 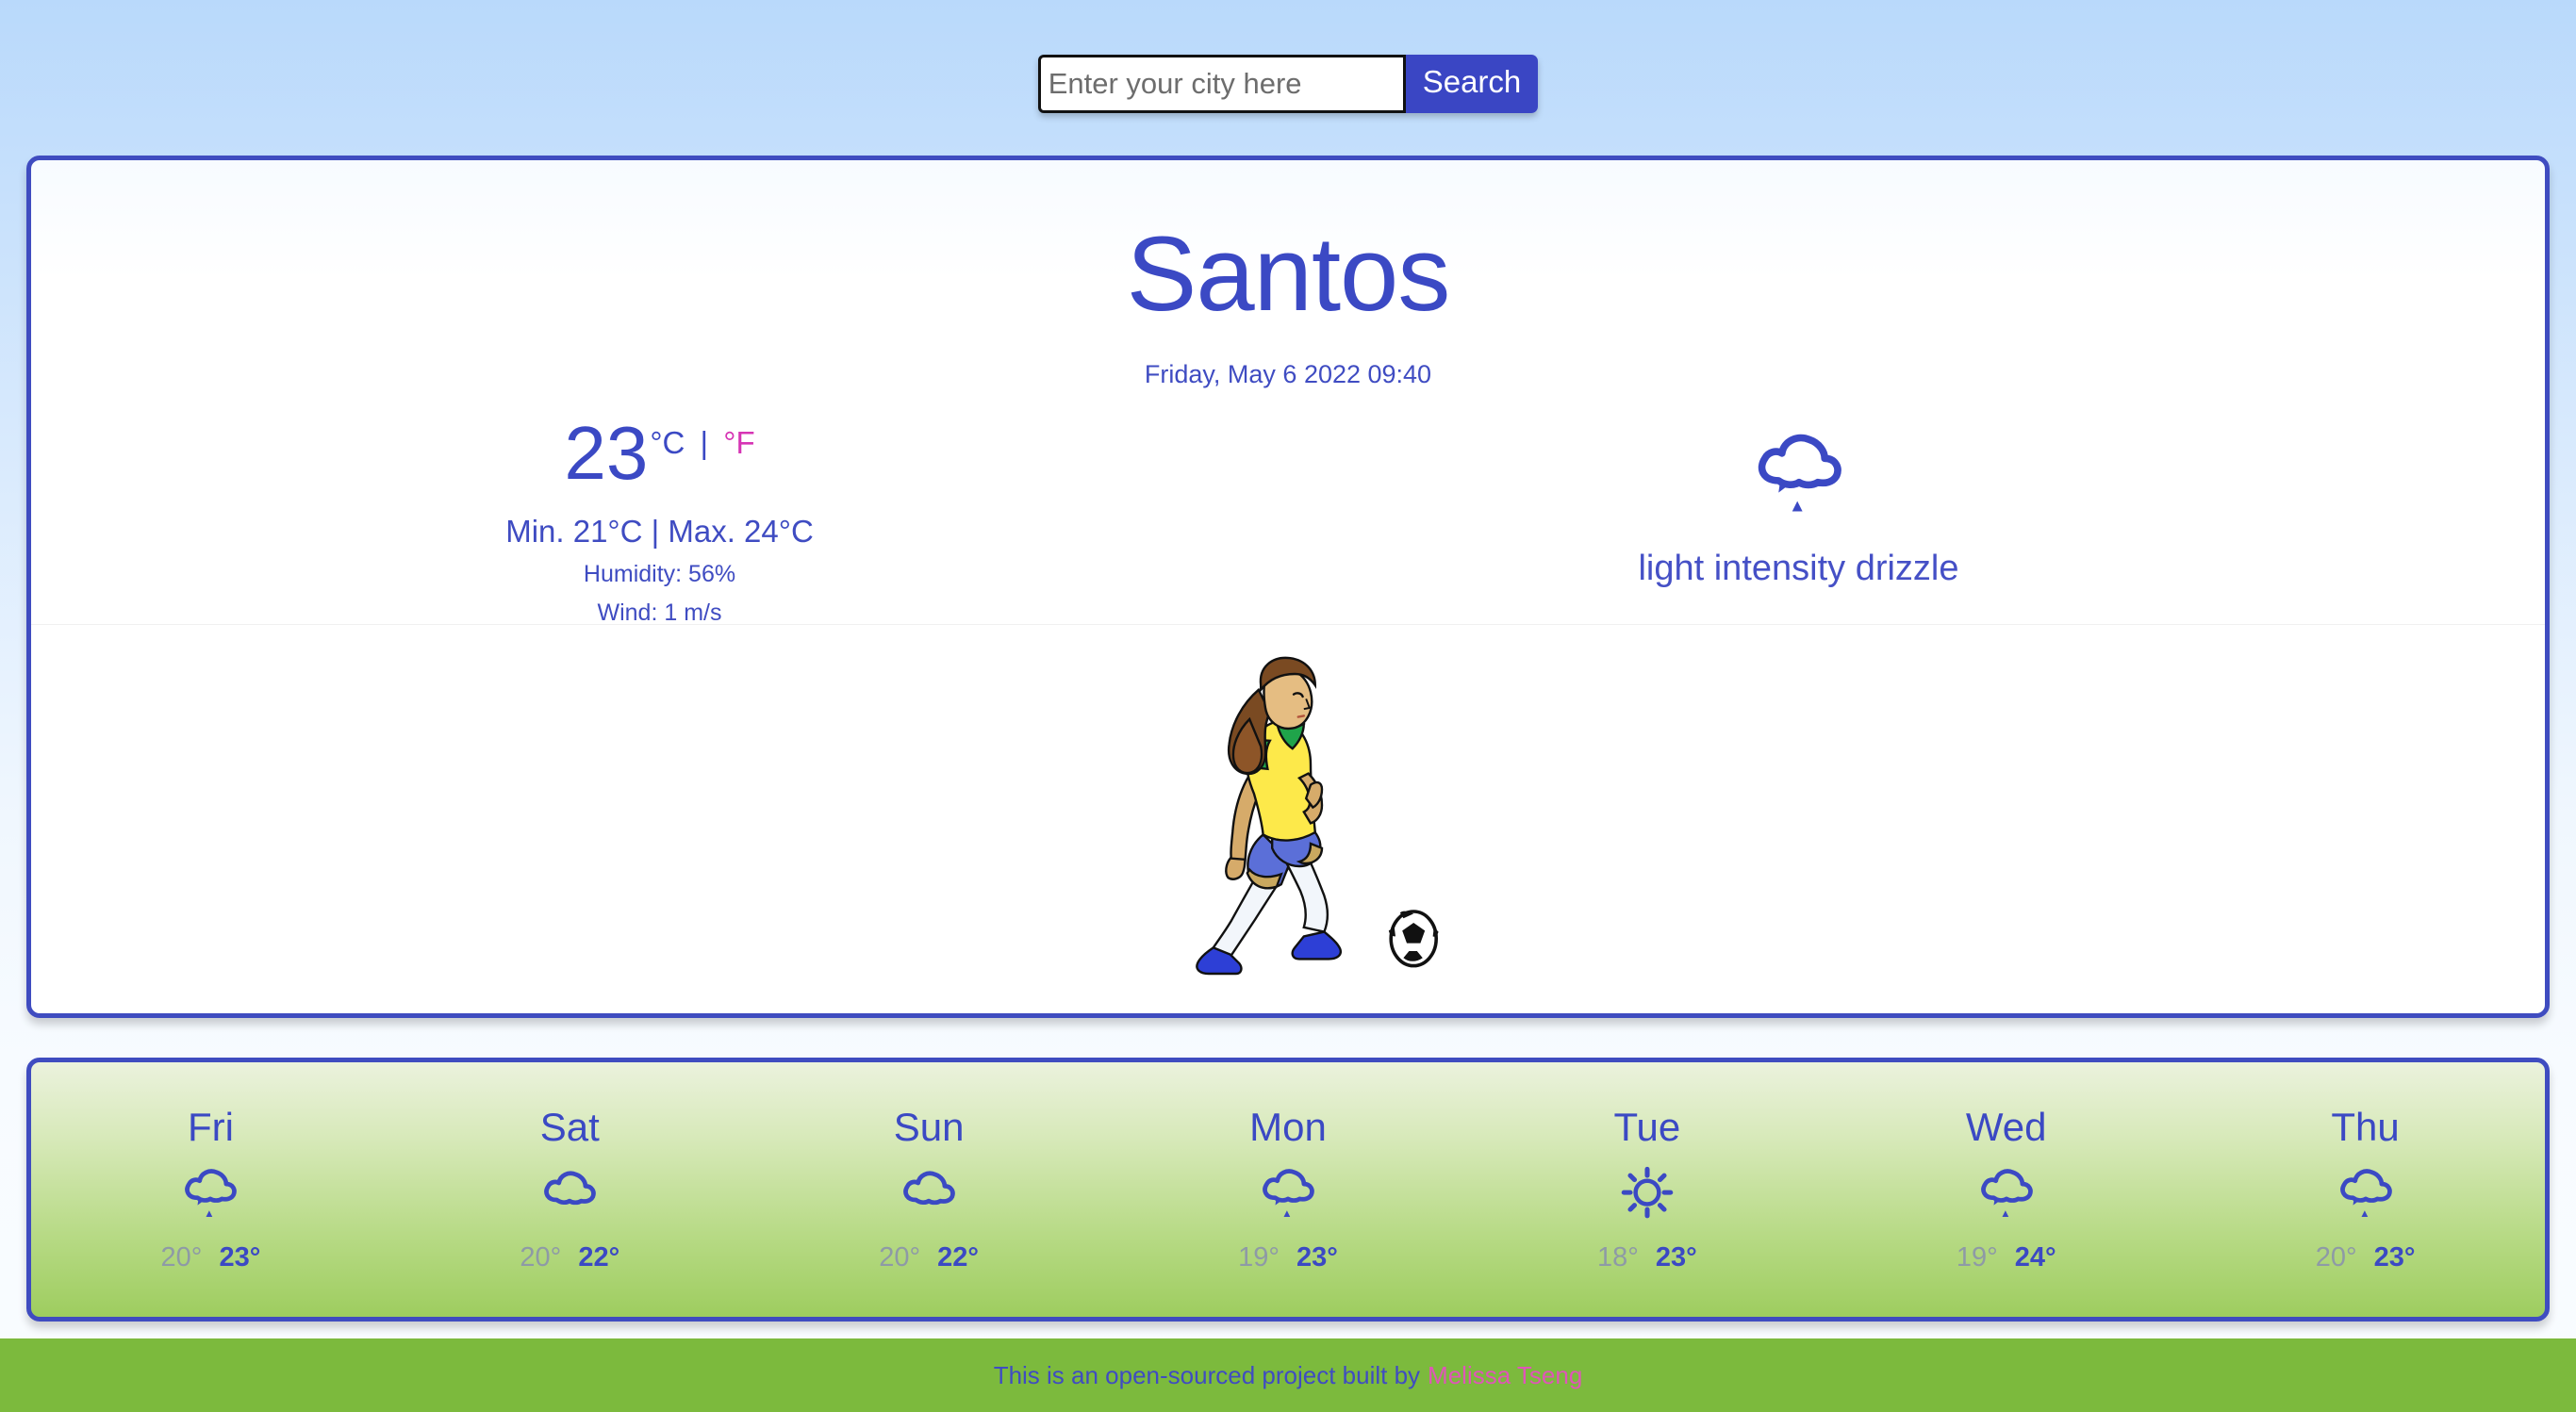 I want to click on temperature-units: °C | °F, so click(x=702, y=443).